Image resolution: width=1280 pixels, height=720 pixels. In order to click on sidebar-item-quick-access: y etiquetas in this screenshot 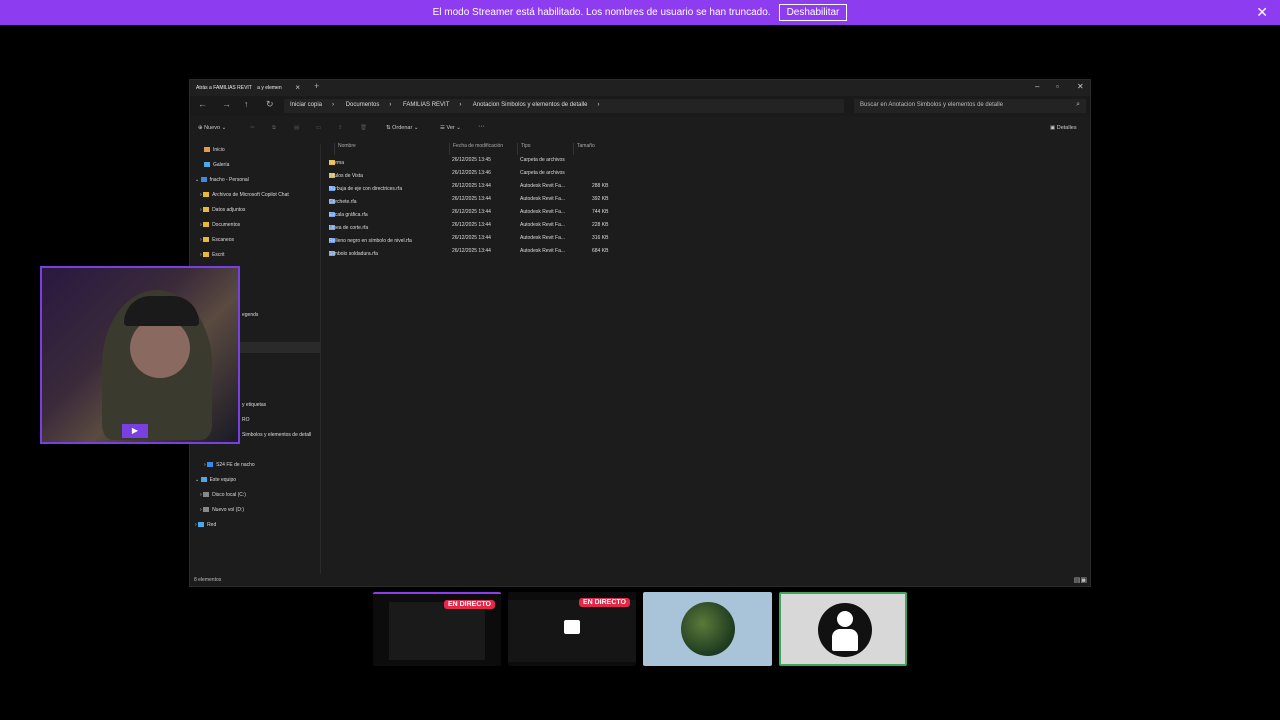, I will do `click(254, 407)`.